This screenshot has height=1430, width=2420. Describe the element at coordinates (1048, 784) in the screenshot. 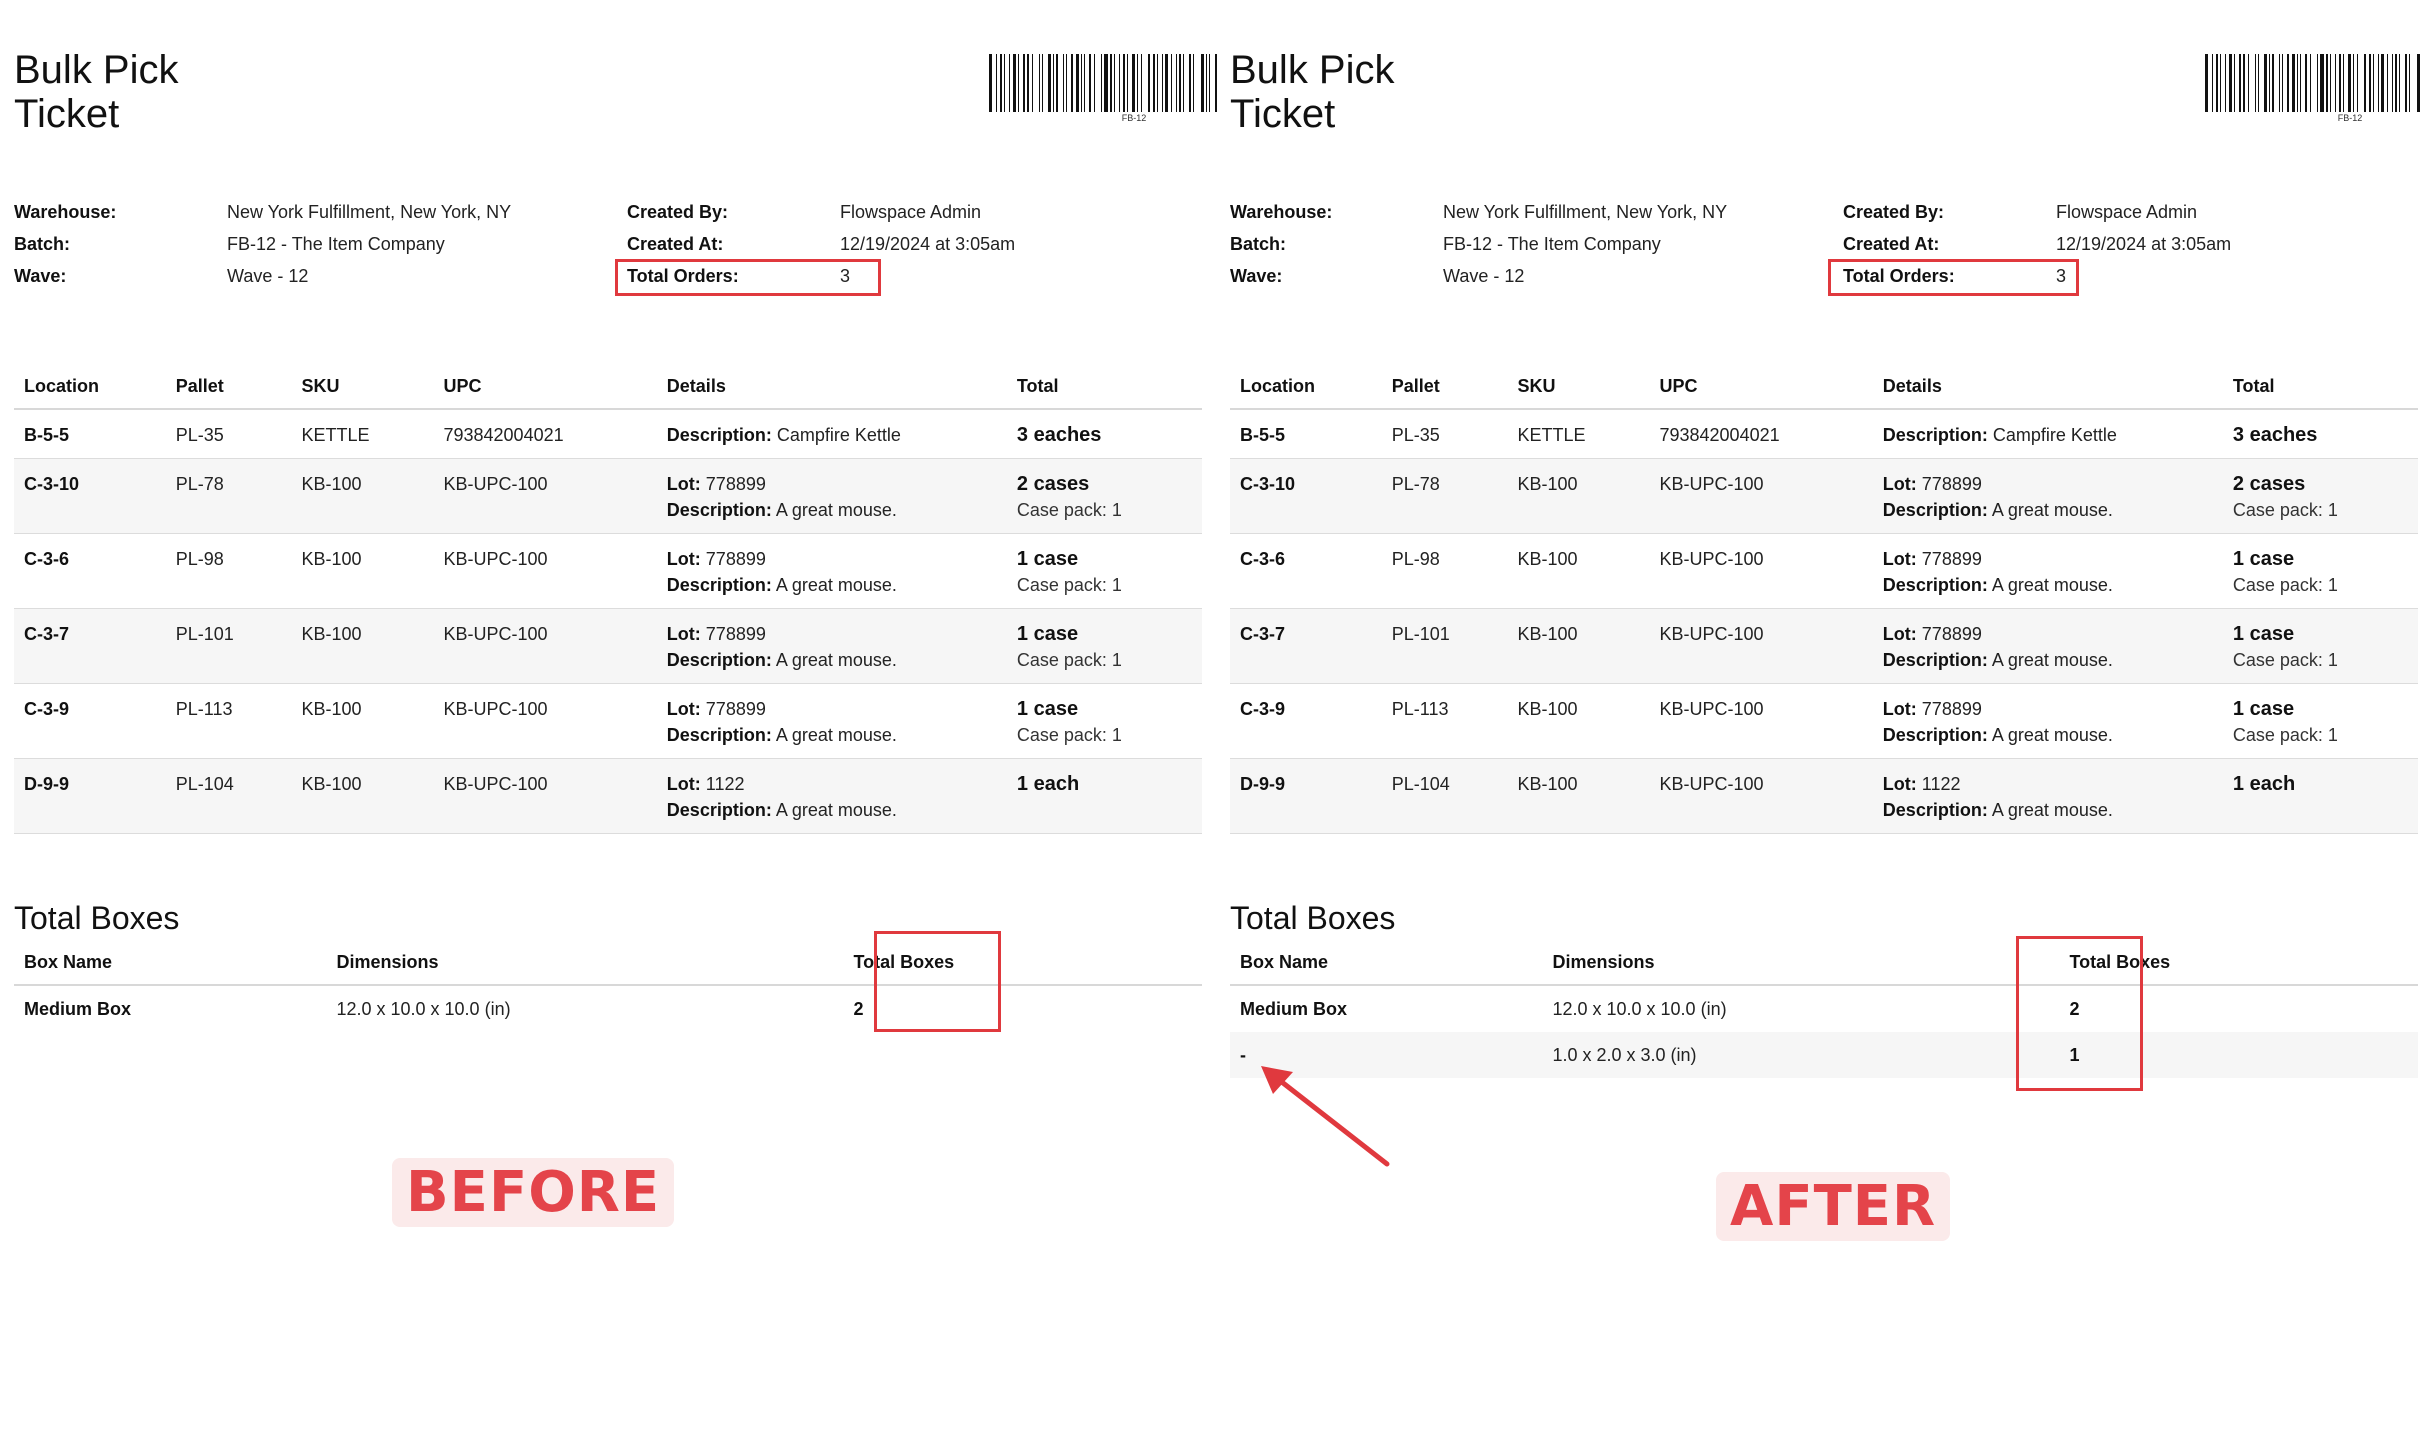

I see `total-value: 1 each` at that location.